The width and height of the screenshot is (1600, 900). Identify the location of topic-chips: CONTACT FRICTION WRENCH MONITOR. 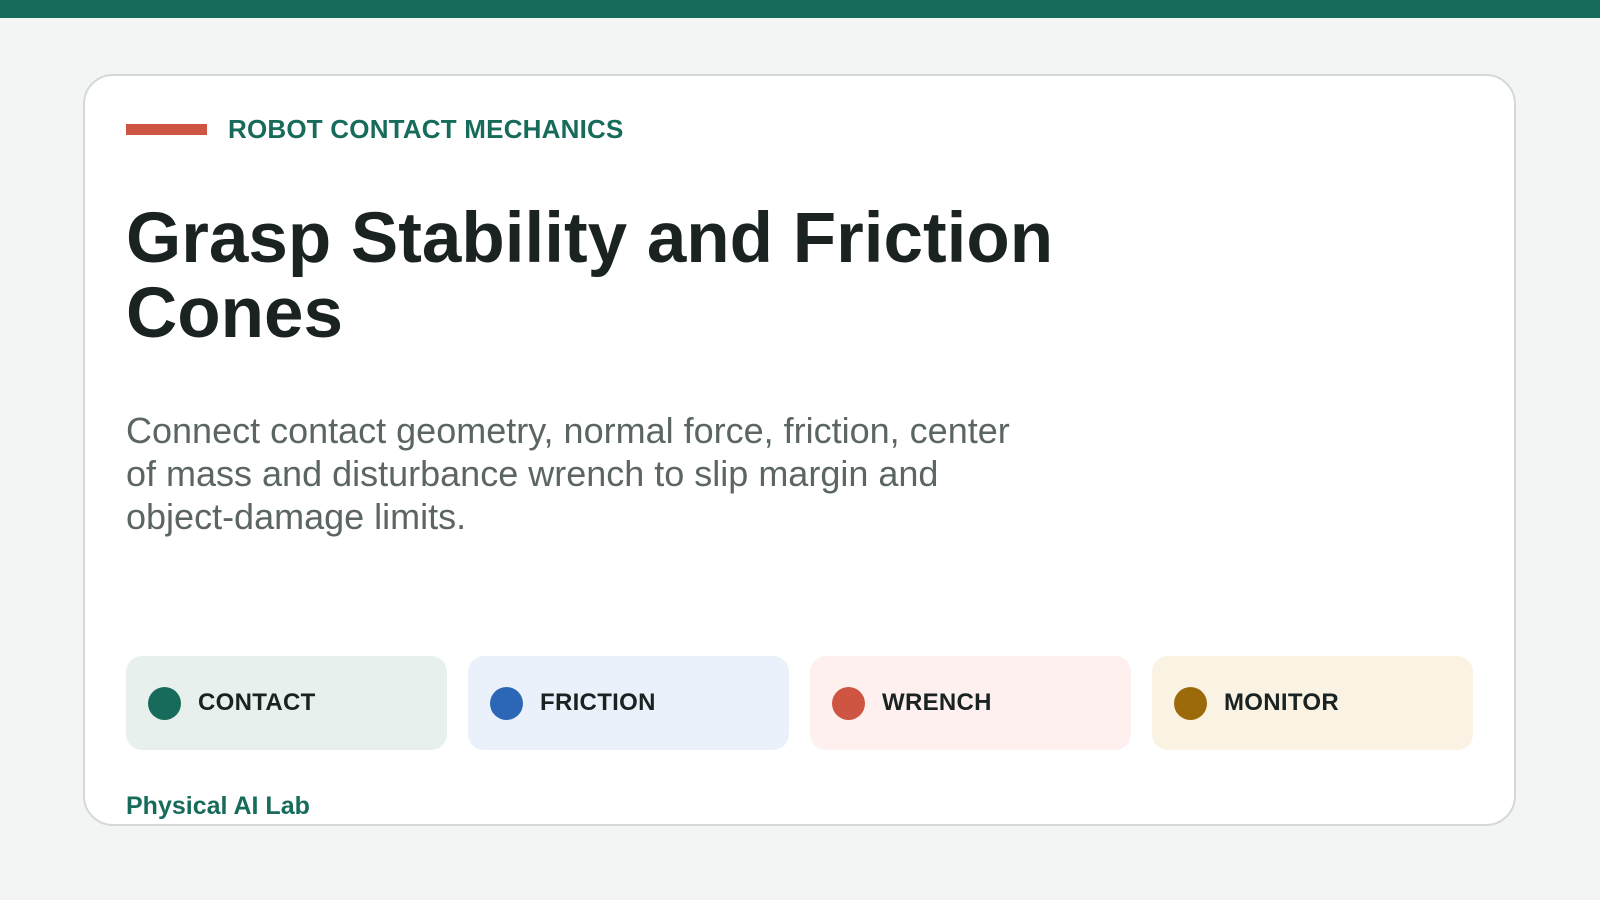
(799, 703).